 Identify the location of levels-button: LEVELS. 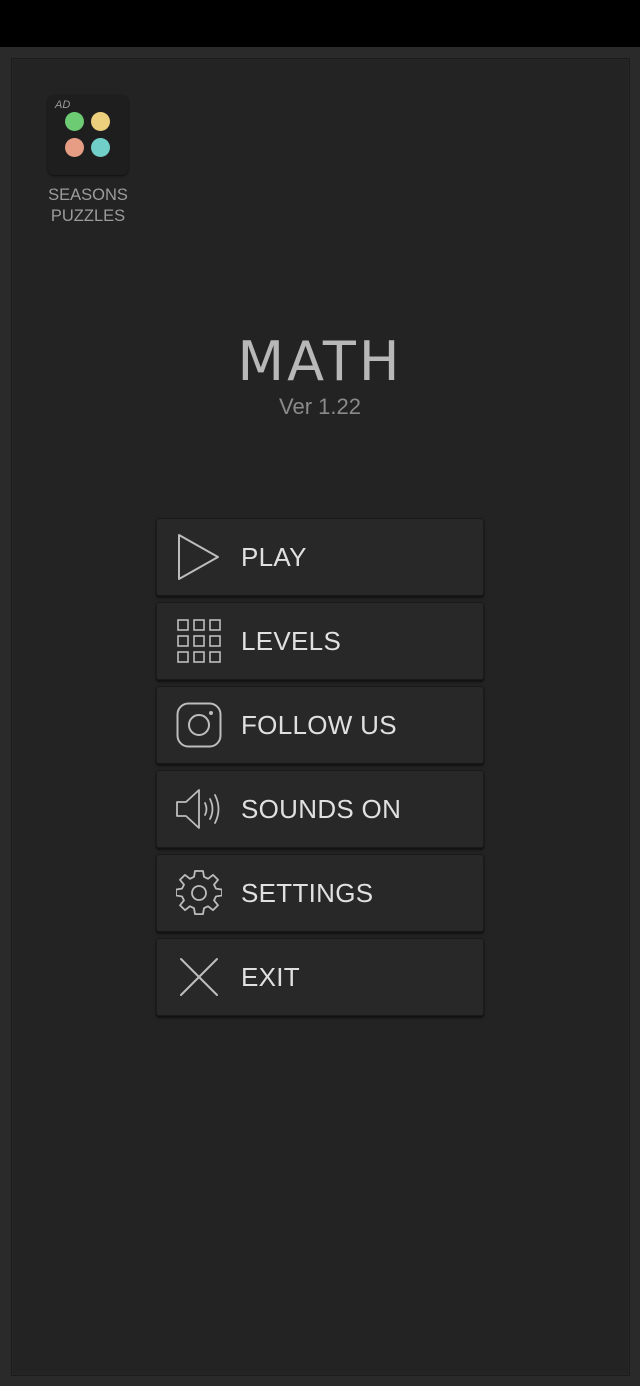
(320, 641).